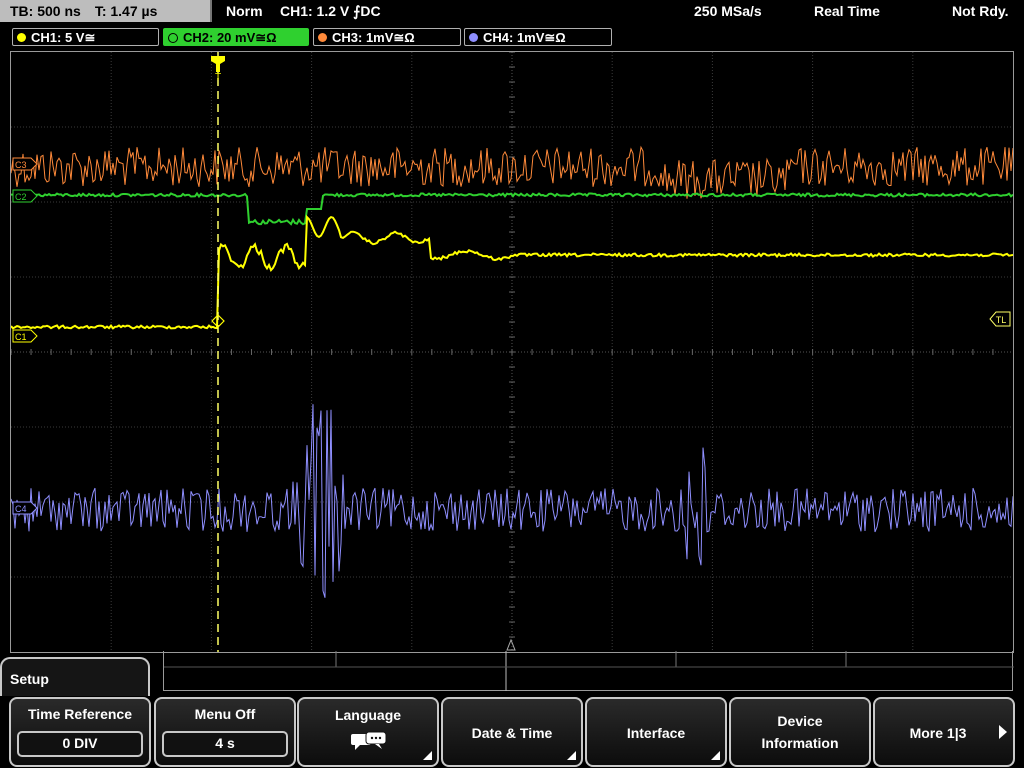 Image resolution: width=1024 pixels, height=768 pixels. Describe the element at coordinates (938, 733) in the screenshot. I see `more-label: More 1|3` at that location.